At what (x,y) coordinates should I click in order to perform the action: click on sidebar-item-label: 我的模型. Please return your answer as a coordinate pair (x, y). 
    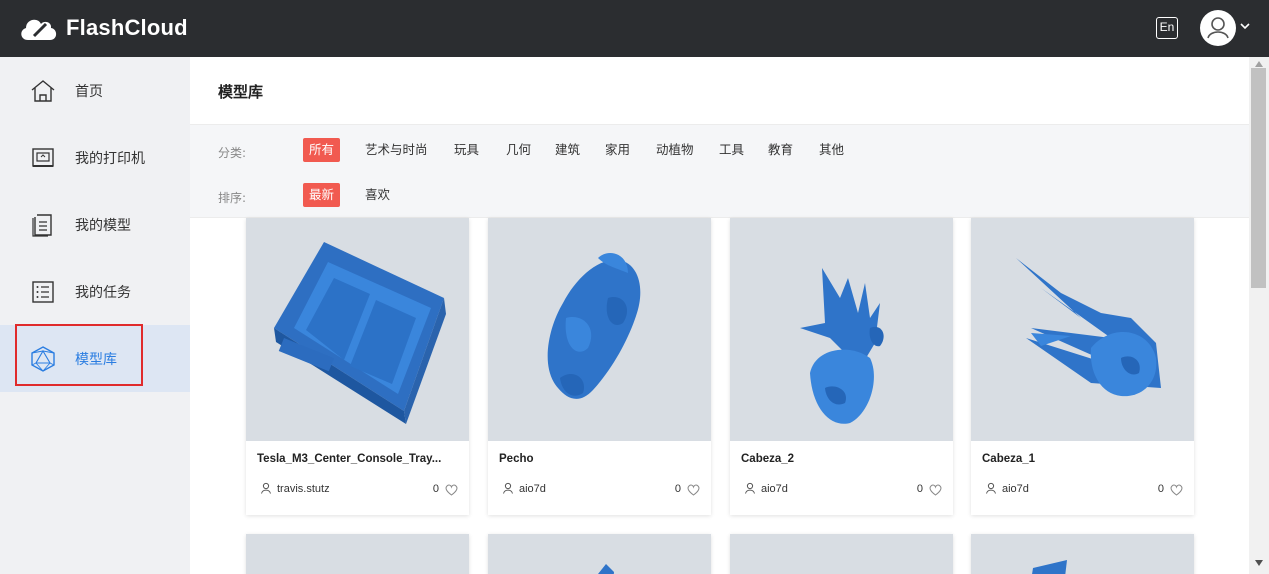
    Looking at the image, I should click on (103, 226).